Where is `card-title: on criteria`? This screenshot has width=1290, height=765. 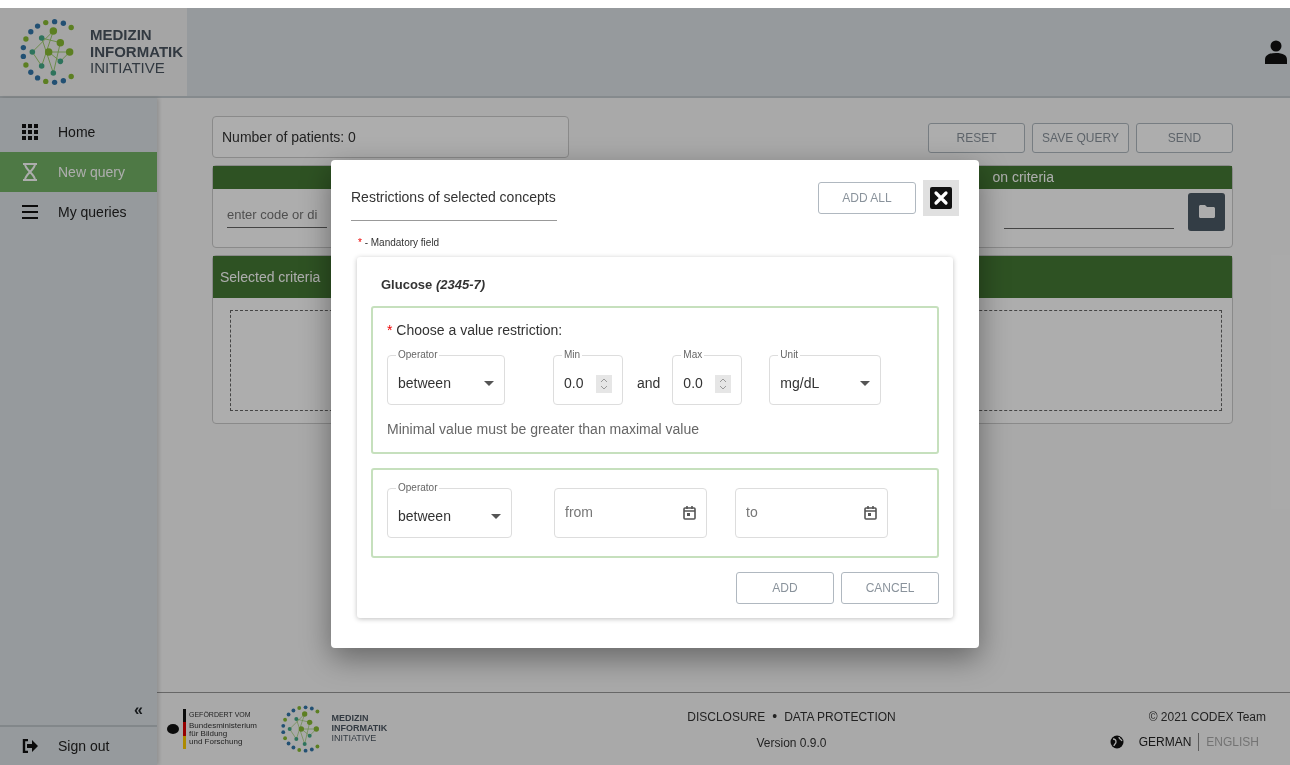
card-title: on criteria is located at coordinates (1023, 177).